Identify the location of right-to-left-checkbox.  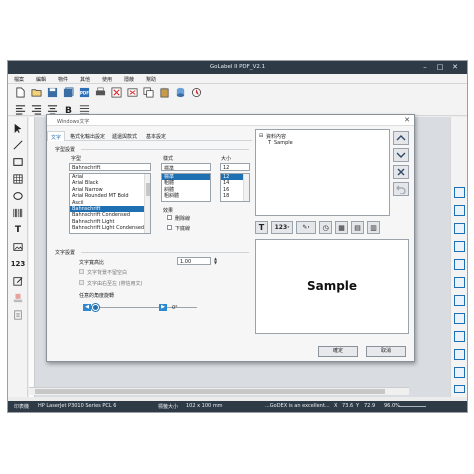
(81, 282).